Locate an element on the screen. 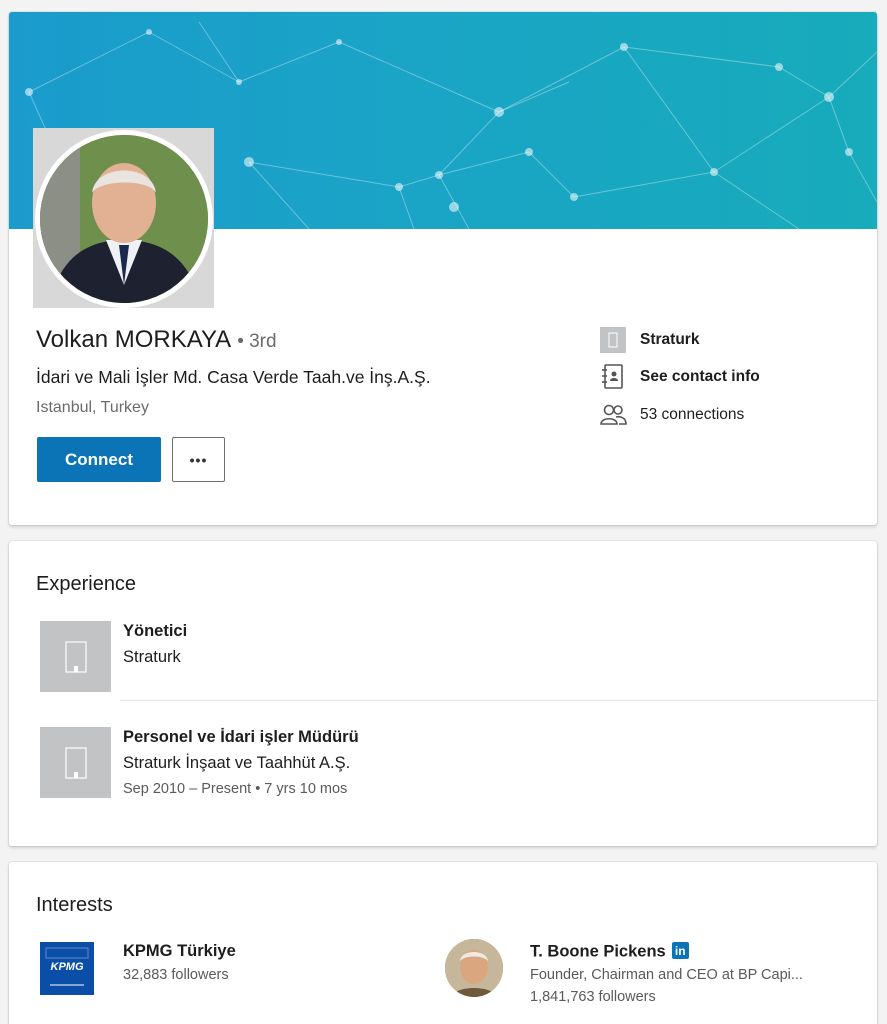  experience-item-company: Straturk is located at coordinates (152, 657).